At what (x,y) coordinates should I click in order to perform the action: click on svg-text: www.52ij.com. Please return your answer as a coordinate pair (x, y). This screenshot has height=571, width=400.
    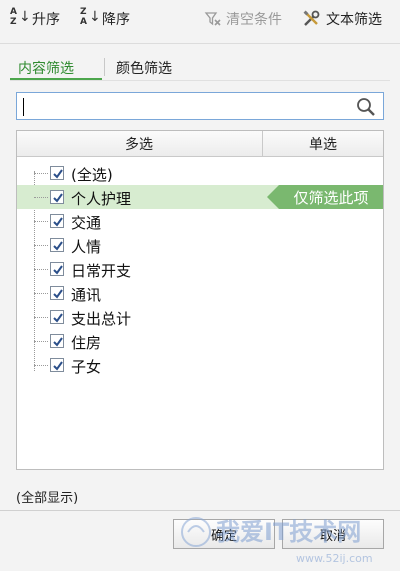
    Looking at the image, I should click on (334, 558).